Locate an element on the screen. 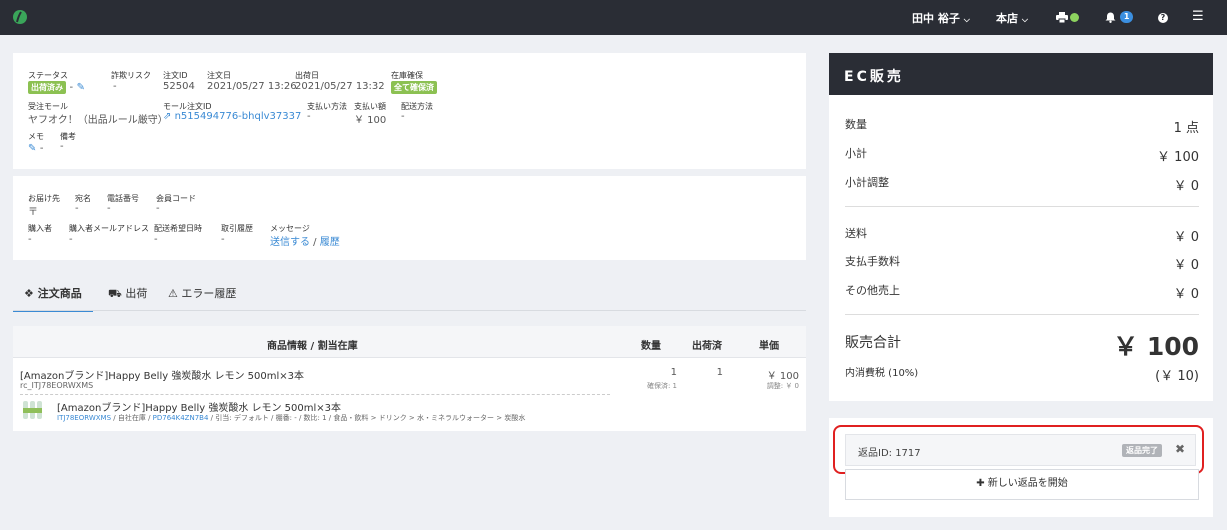  printer-icon is located at coordinates (1062, 17).